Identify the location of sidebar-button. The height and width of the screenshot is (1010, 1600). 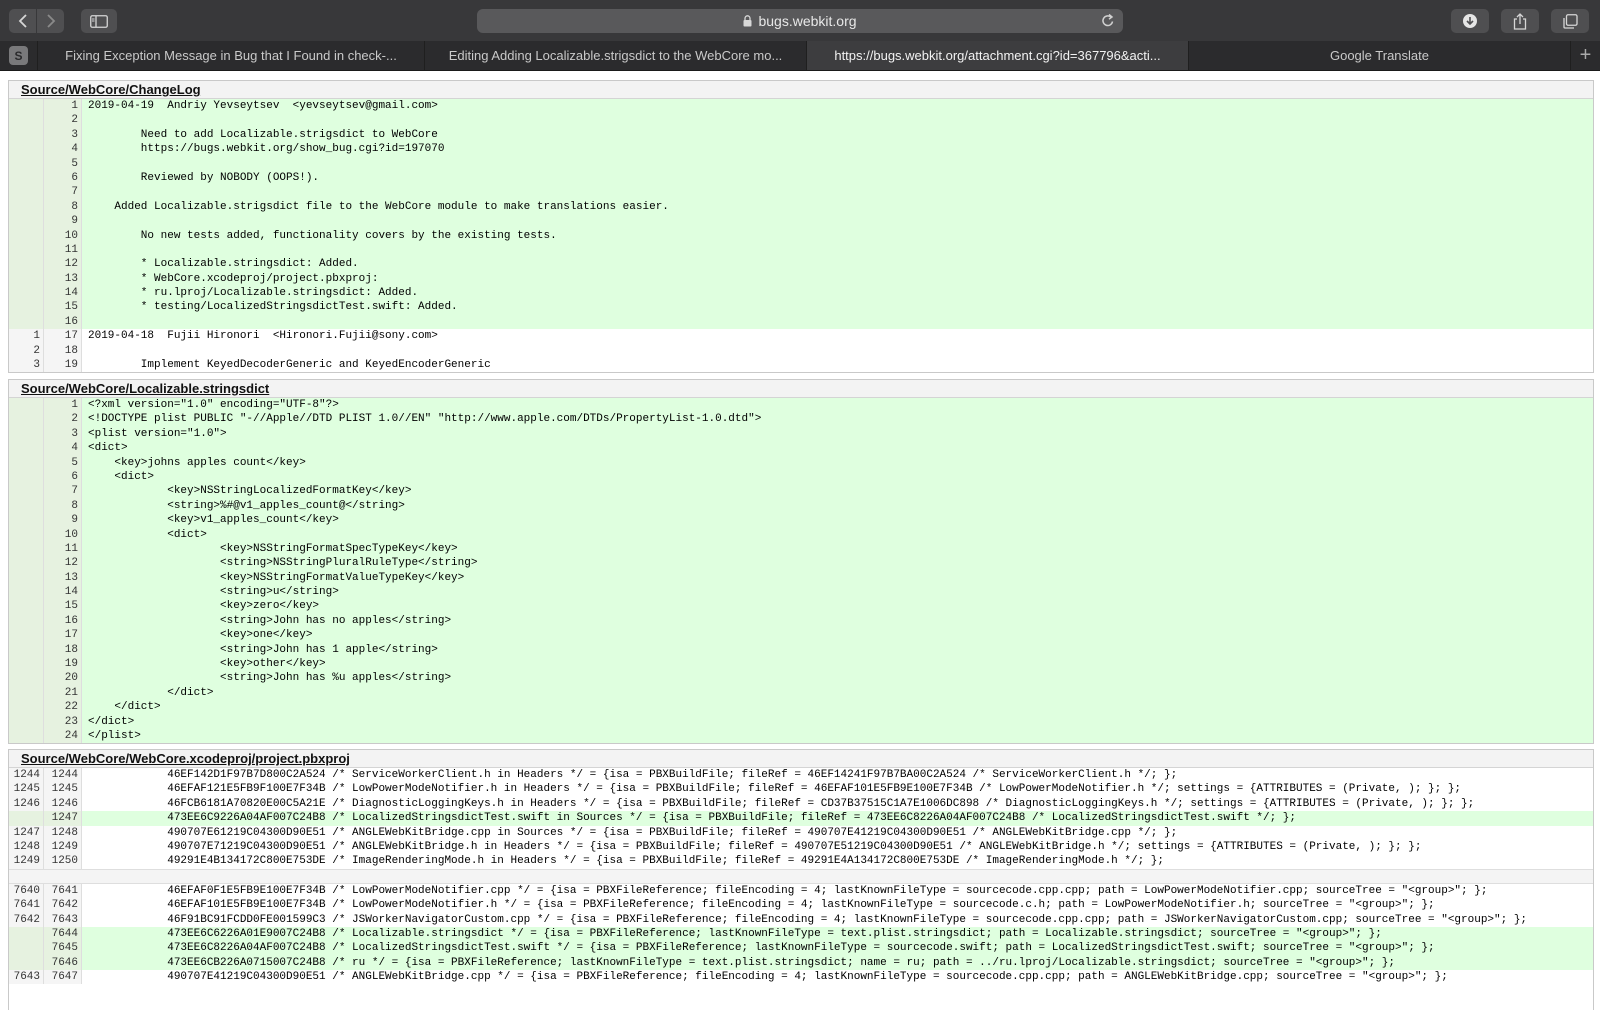
(99, 21).